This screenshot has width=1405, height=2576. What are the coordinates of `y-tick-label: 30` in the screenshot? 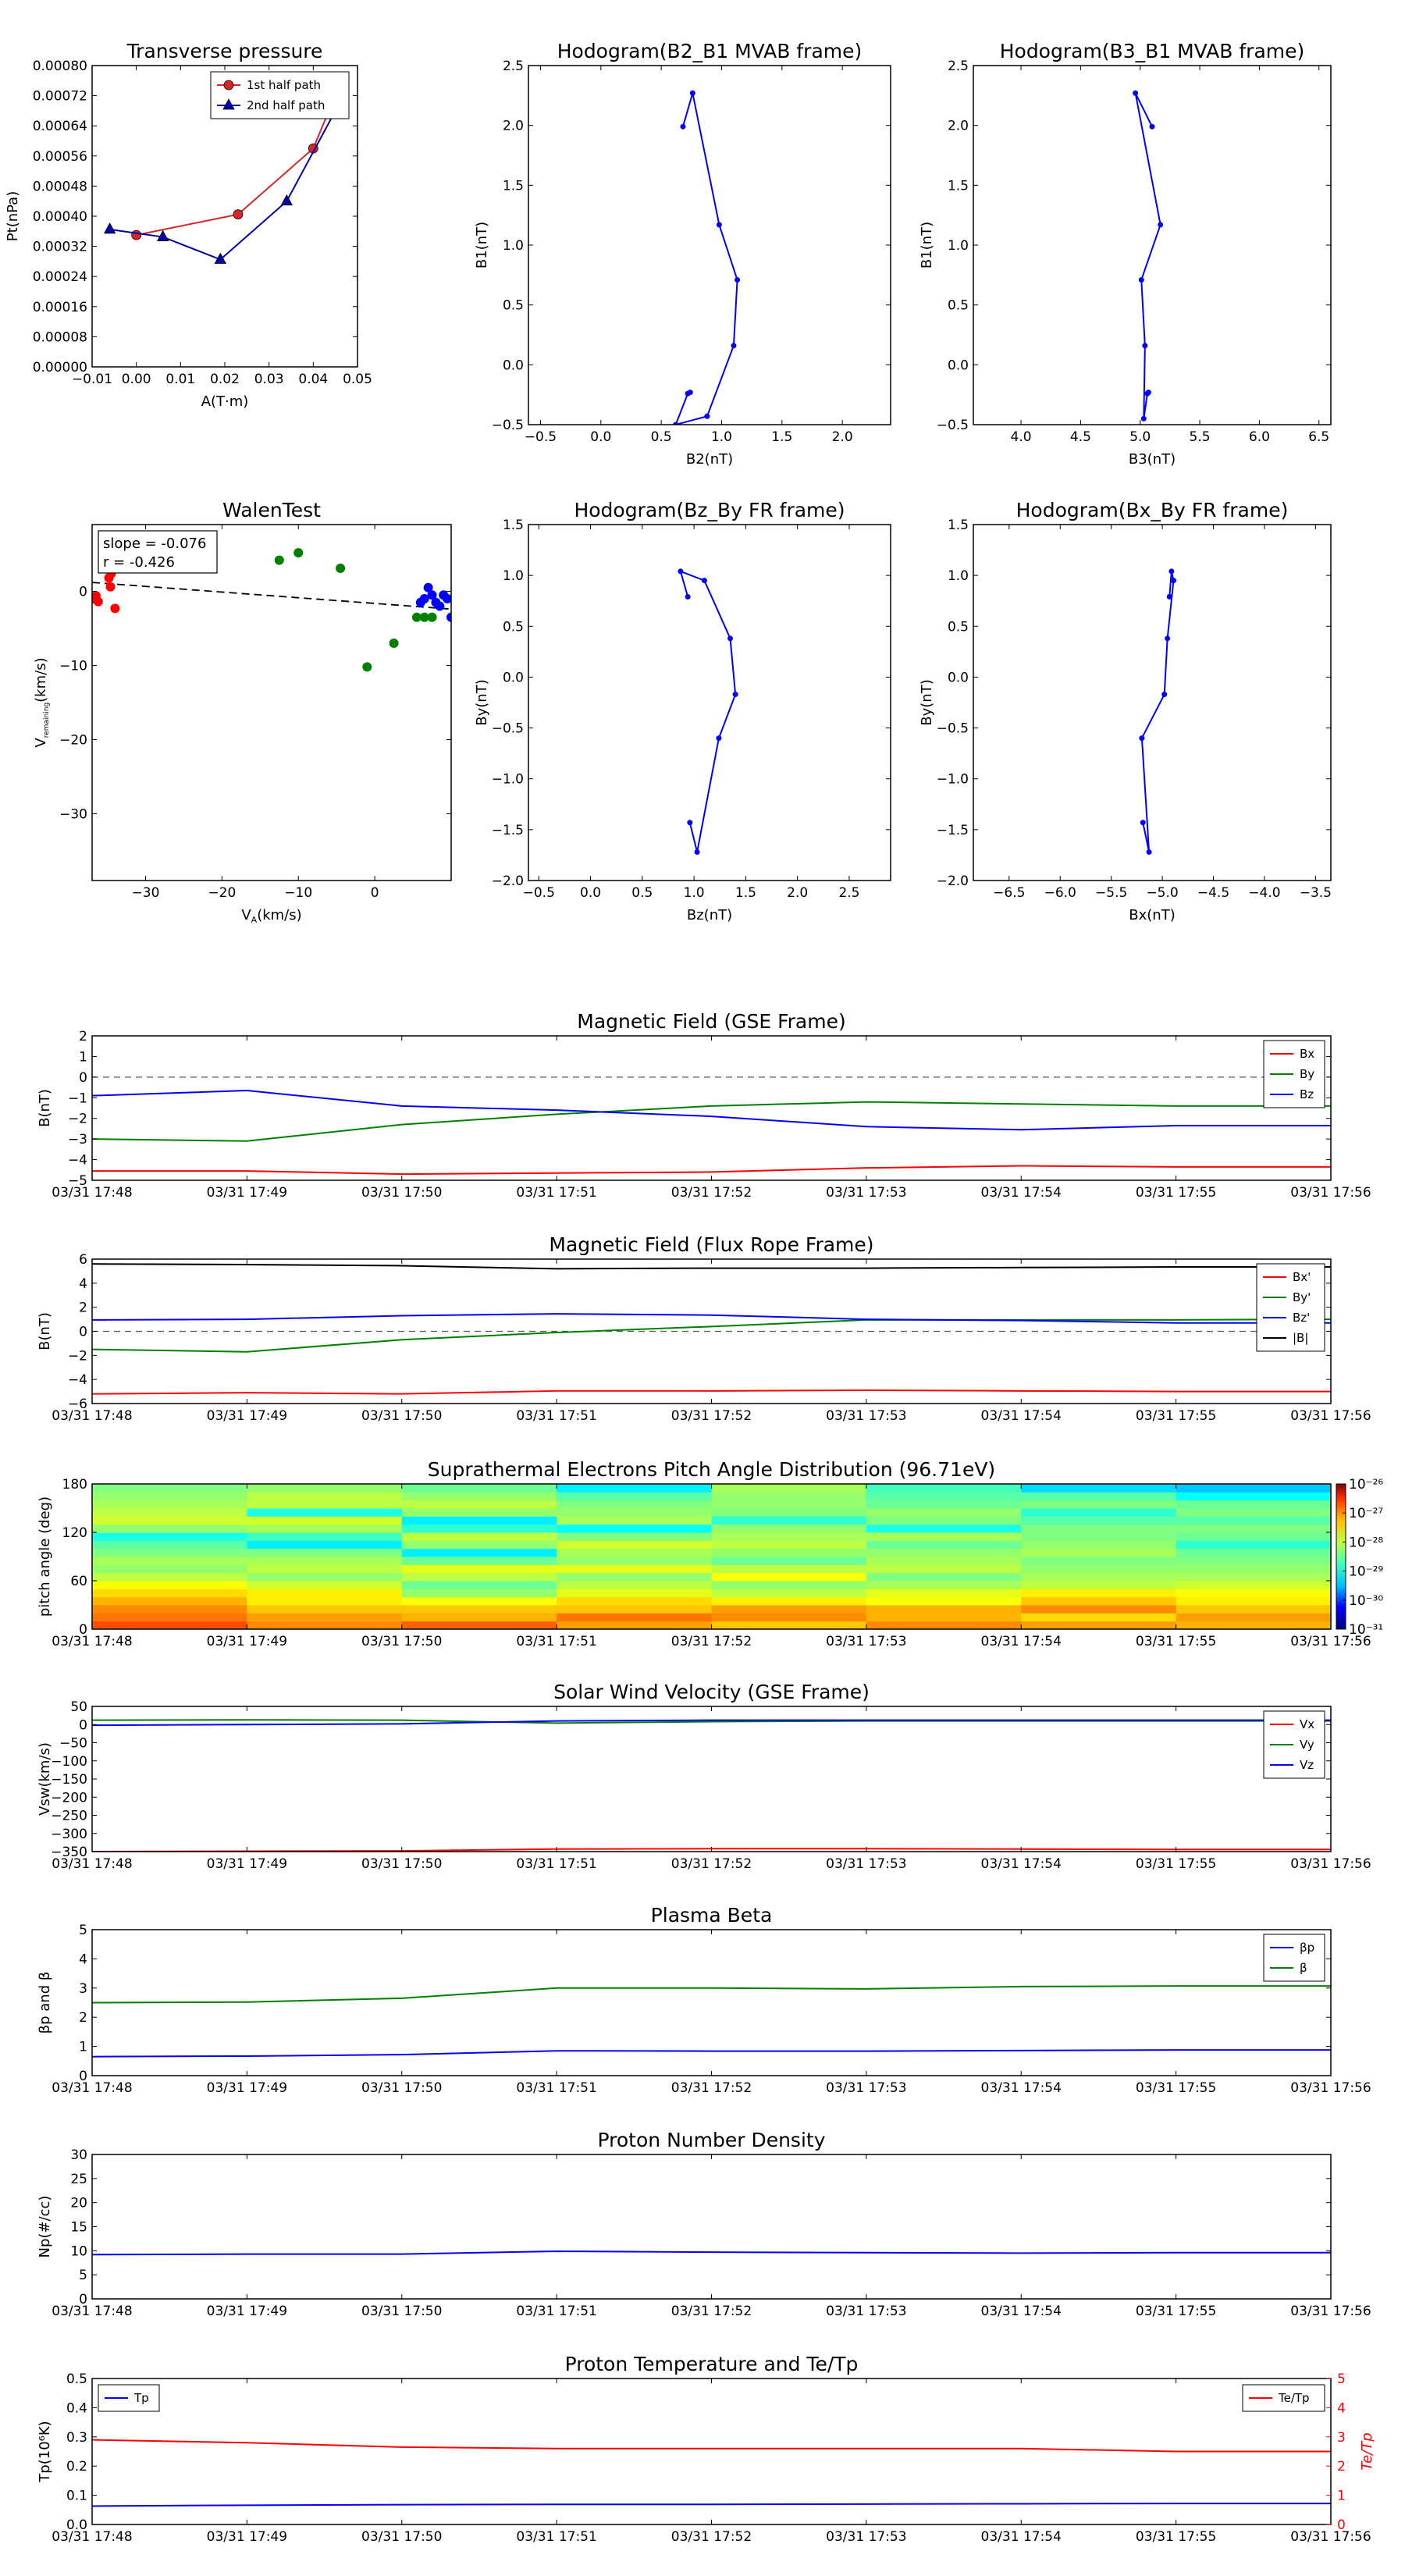 It's located at (78, 2155).